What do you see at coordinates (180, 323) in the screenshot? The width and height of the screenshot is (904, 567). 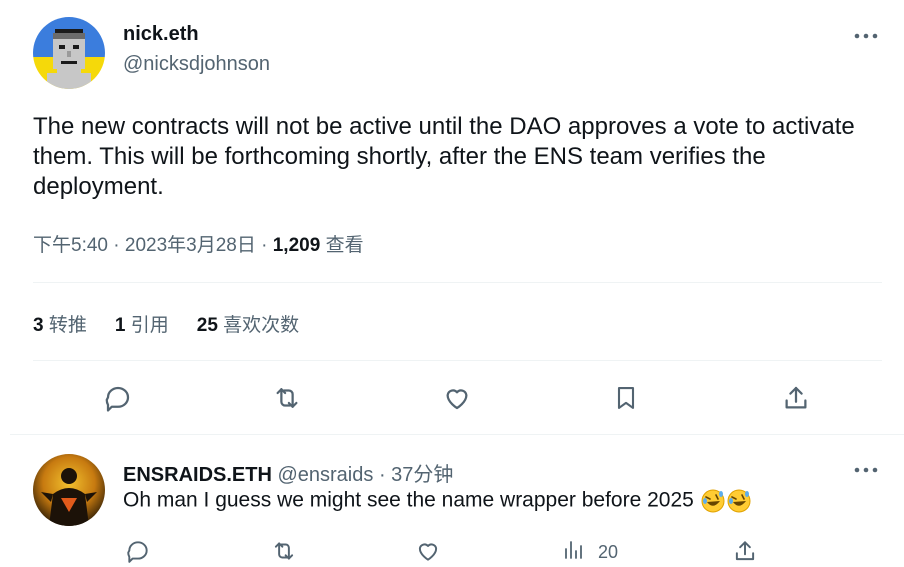 I see `tweet-stats: 3 转推 1 引用 25 喜欢次数` at bounding box center [180, 323].